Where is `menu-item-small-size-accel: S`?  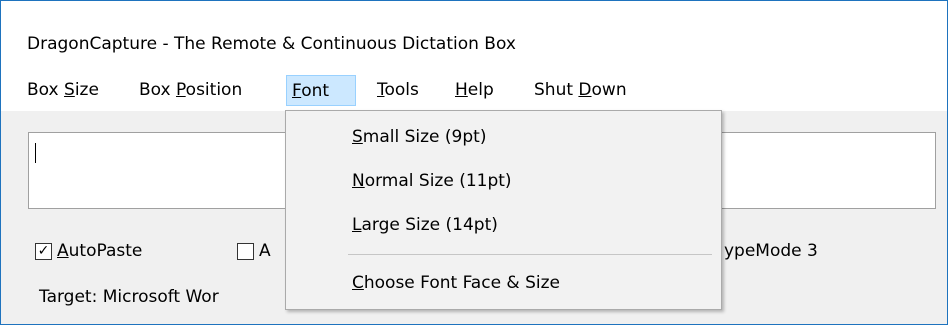
menu-item-small-size-accel: S is located at coordinates (357, 137).